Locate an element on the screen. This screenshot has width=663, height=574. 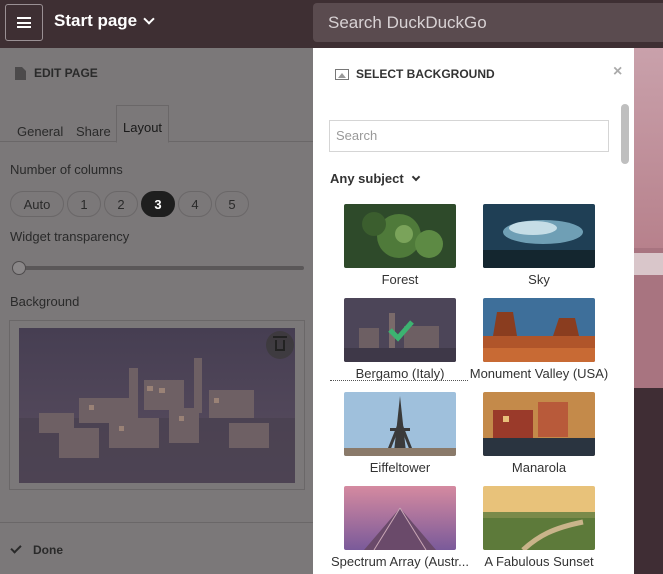
menu-button is located at coordinates (24, 22).